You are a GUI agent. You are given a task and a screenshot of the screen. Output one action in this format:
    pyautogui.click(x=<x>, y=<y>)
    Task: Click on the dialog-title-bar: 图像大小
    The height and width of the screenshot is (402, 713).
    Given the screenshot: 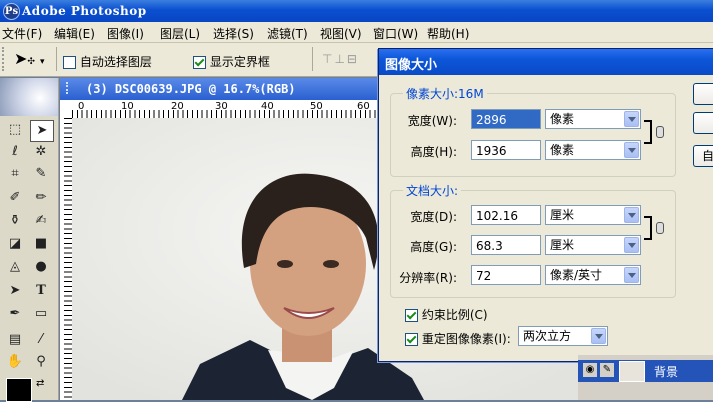 What is the action you would take?
    pyautogui.click(x=546, y=62)
    